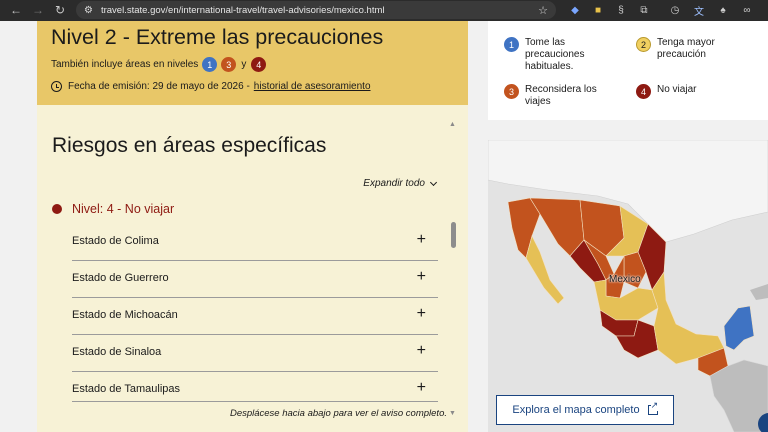 Image resolution: width=768 pixels, height=432 pixels. Describe the element at coordinates (677, 89) in the screenshot. I see `legend-label: No viajar` at that location.